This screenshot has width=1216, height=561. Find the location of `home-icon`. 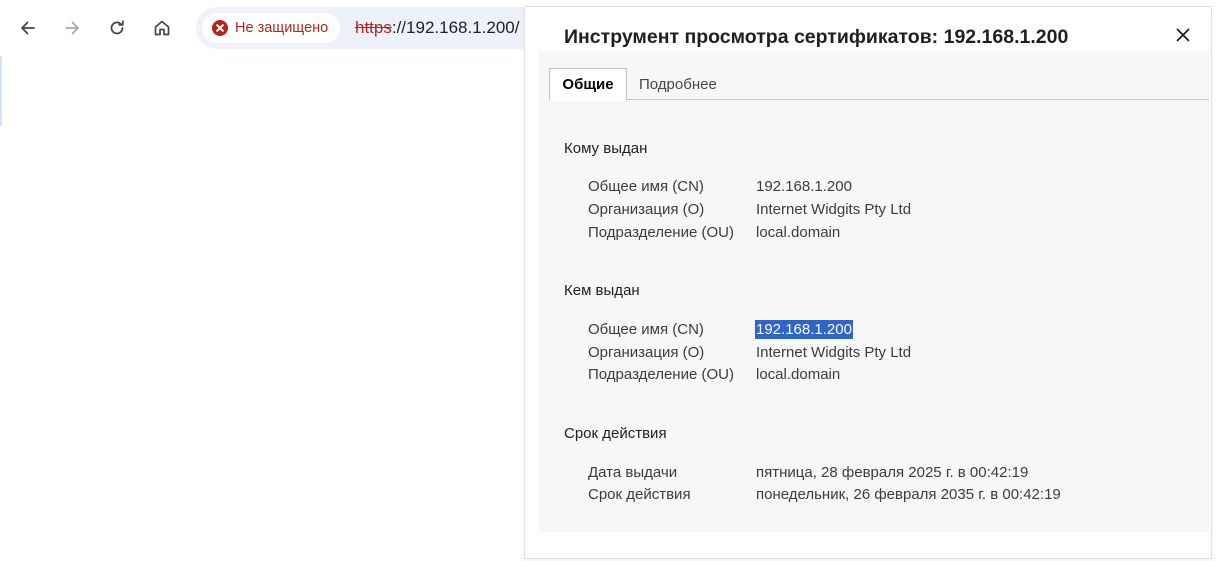

home-icon is located at coordinates (162, 28).